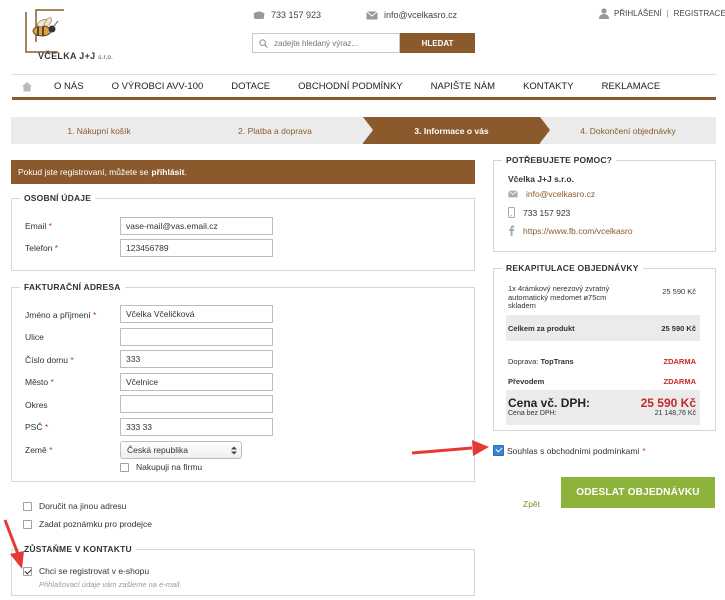 Image resolution: width=725 pixels, height=600 pixels. Describe the element at coordinates (185, 172) in the screenshot. I see `login-notice-end: .` at that location.